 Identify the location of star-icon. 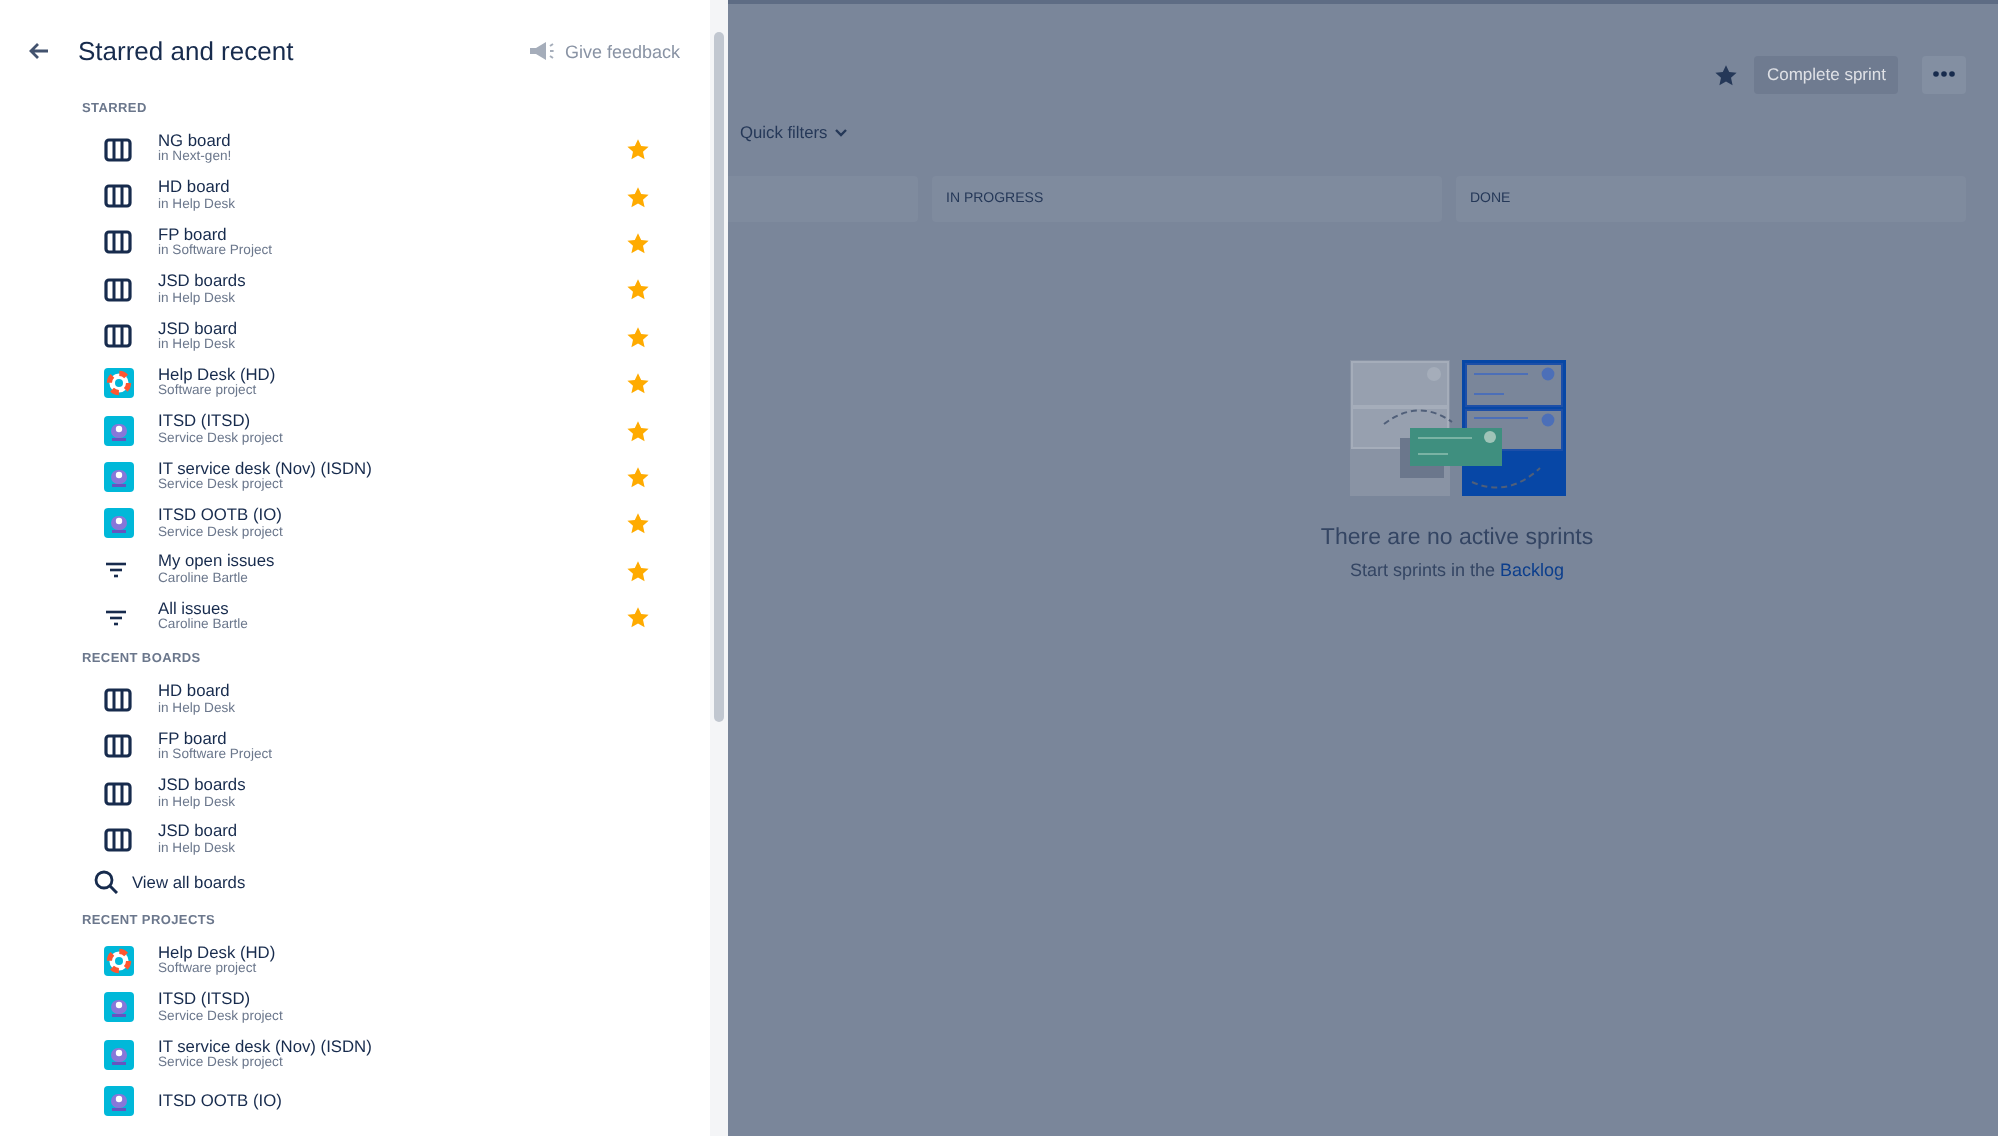
(1726, 74).